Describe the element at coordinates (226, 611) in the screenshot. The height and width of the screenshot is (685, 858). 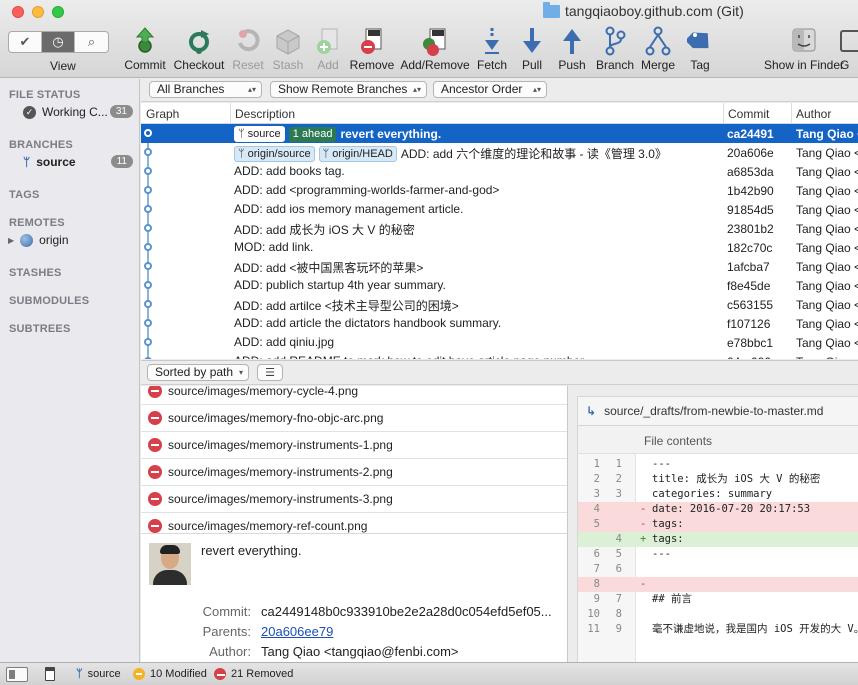
I see `commit-hash-label: Commit:` at that location.